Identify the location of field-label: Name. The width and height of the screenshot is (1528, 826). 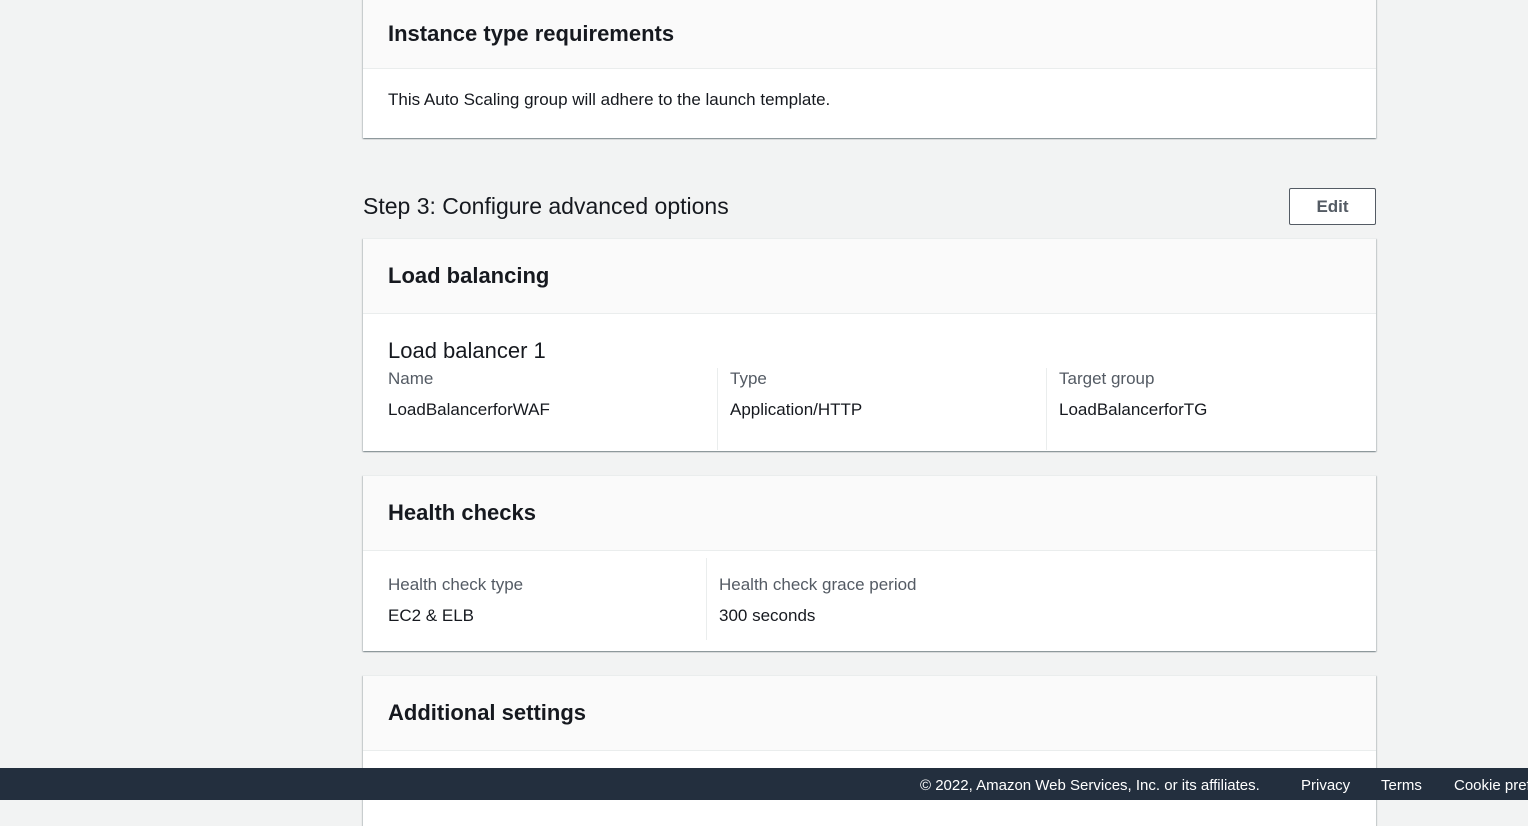
(411, 378).